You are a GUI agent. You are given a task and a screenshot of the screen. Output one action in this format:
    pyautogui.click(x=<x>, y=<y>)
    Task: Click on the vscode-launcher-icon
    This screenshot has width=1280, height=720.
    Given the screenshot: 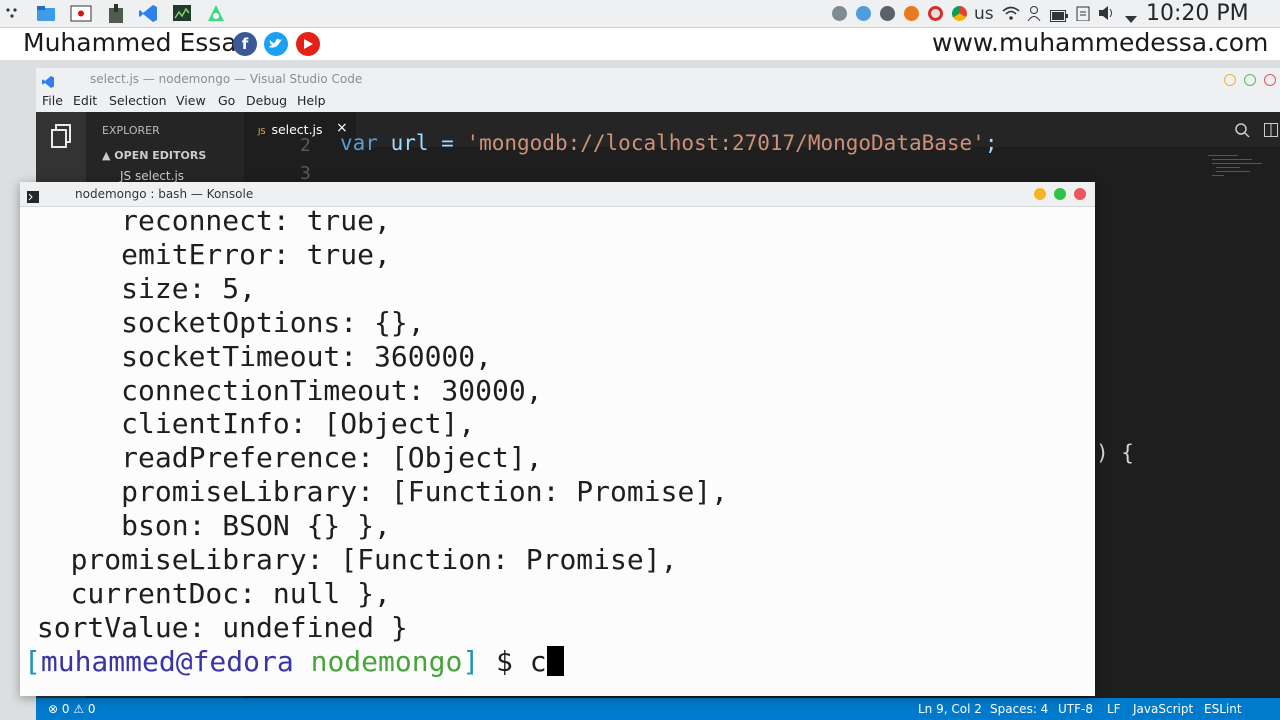 What is the action you would take?
    pyautogui.click(x=148, y=13)
    